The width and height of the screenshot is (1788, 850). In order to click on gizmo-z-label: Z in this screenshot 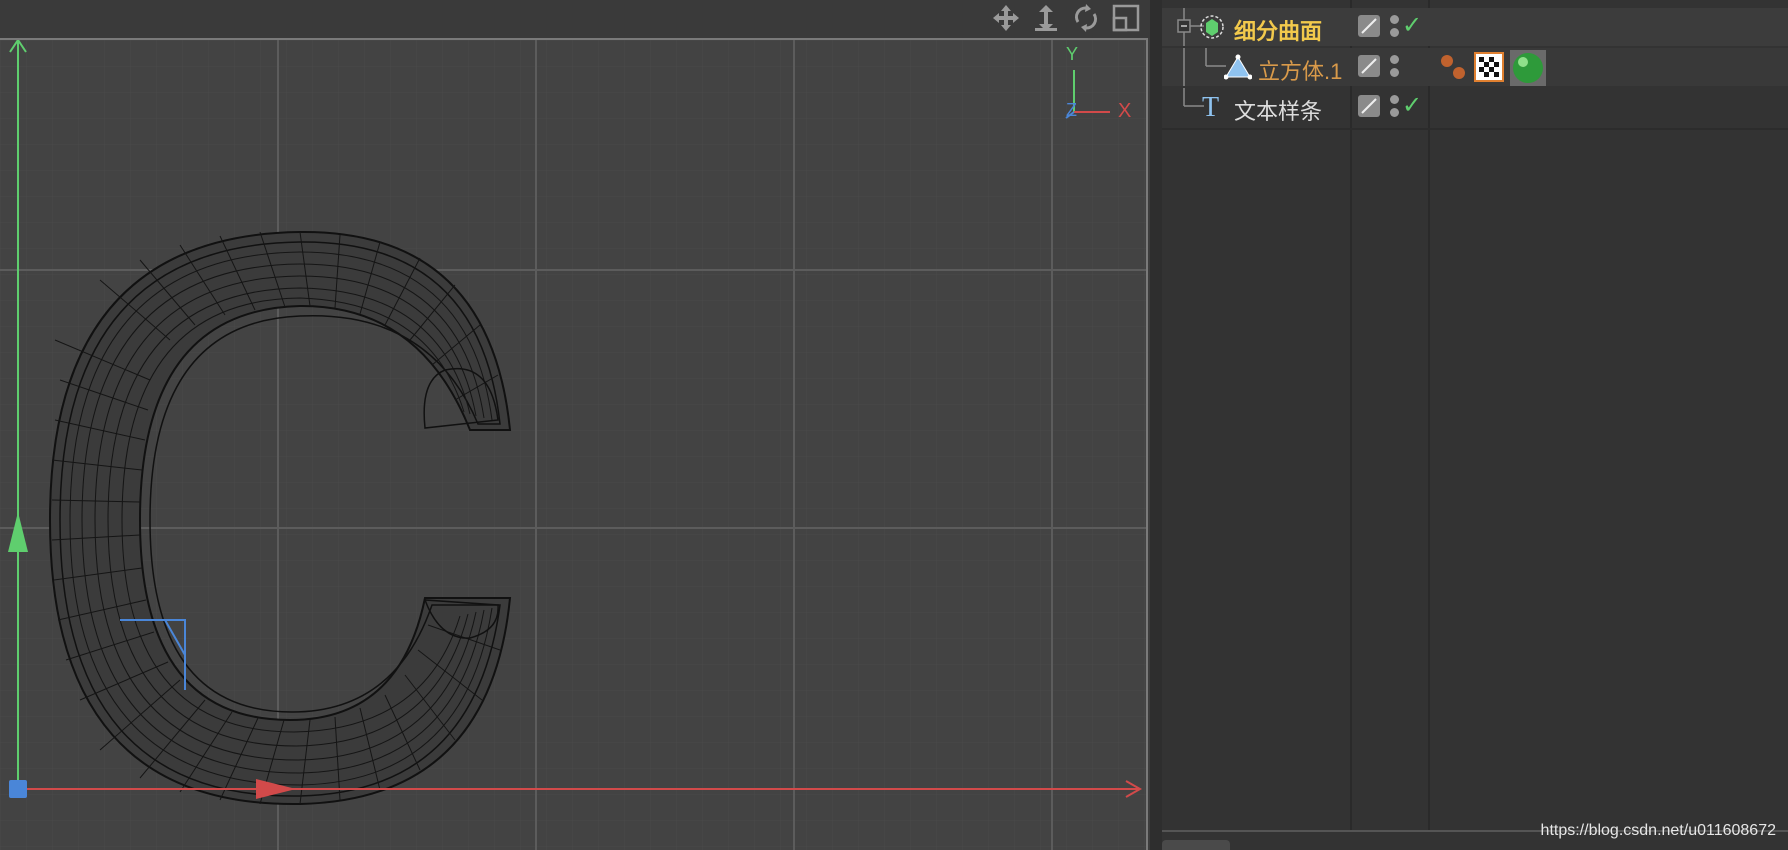, I will do `click(1071, 110)`.